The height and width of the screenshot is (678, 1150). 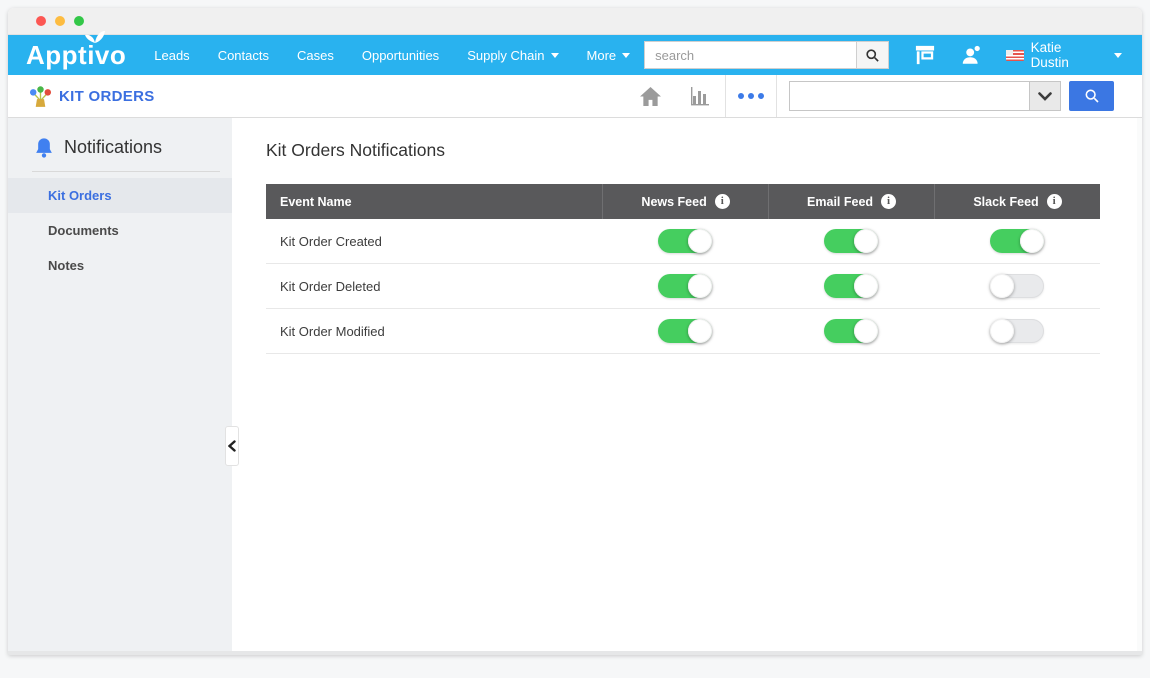 I want to click on nav-item-cases: Cases, so click(x=315, y=55).